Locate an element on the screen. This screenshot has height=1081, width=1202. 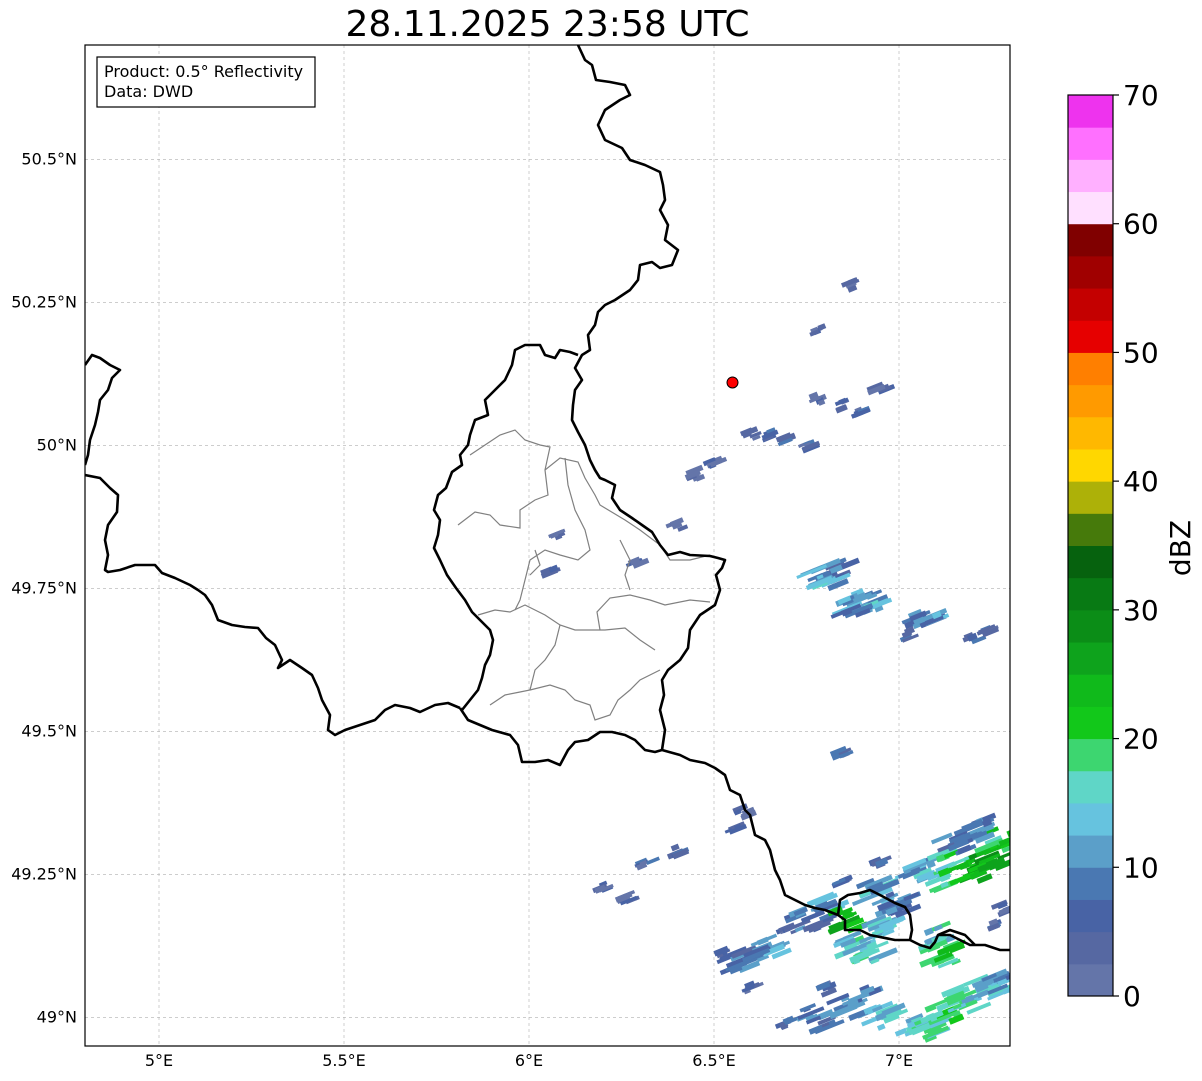
lon-tick-label: 6.5°E is located at coordinates (714, 1060).